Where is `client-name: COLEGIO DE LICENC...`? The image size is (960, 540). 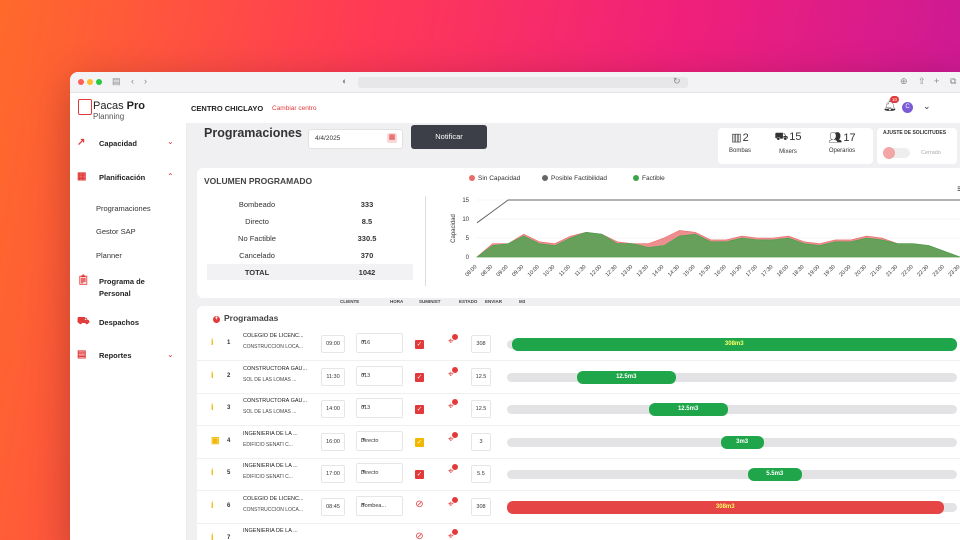
client-name: COLEGIO DE LICENC... is located at coordinates (273, 336).